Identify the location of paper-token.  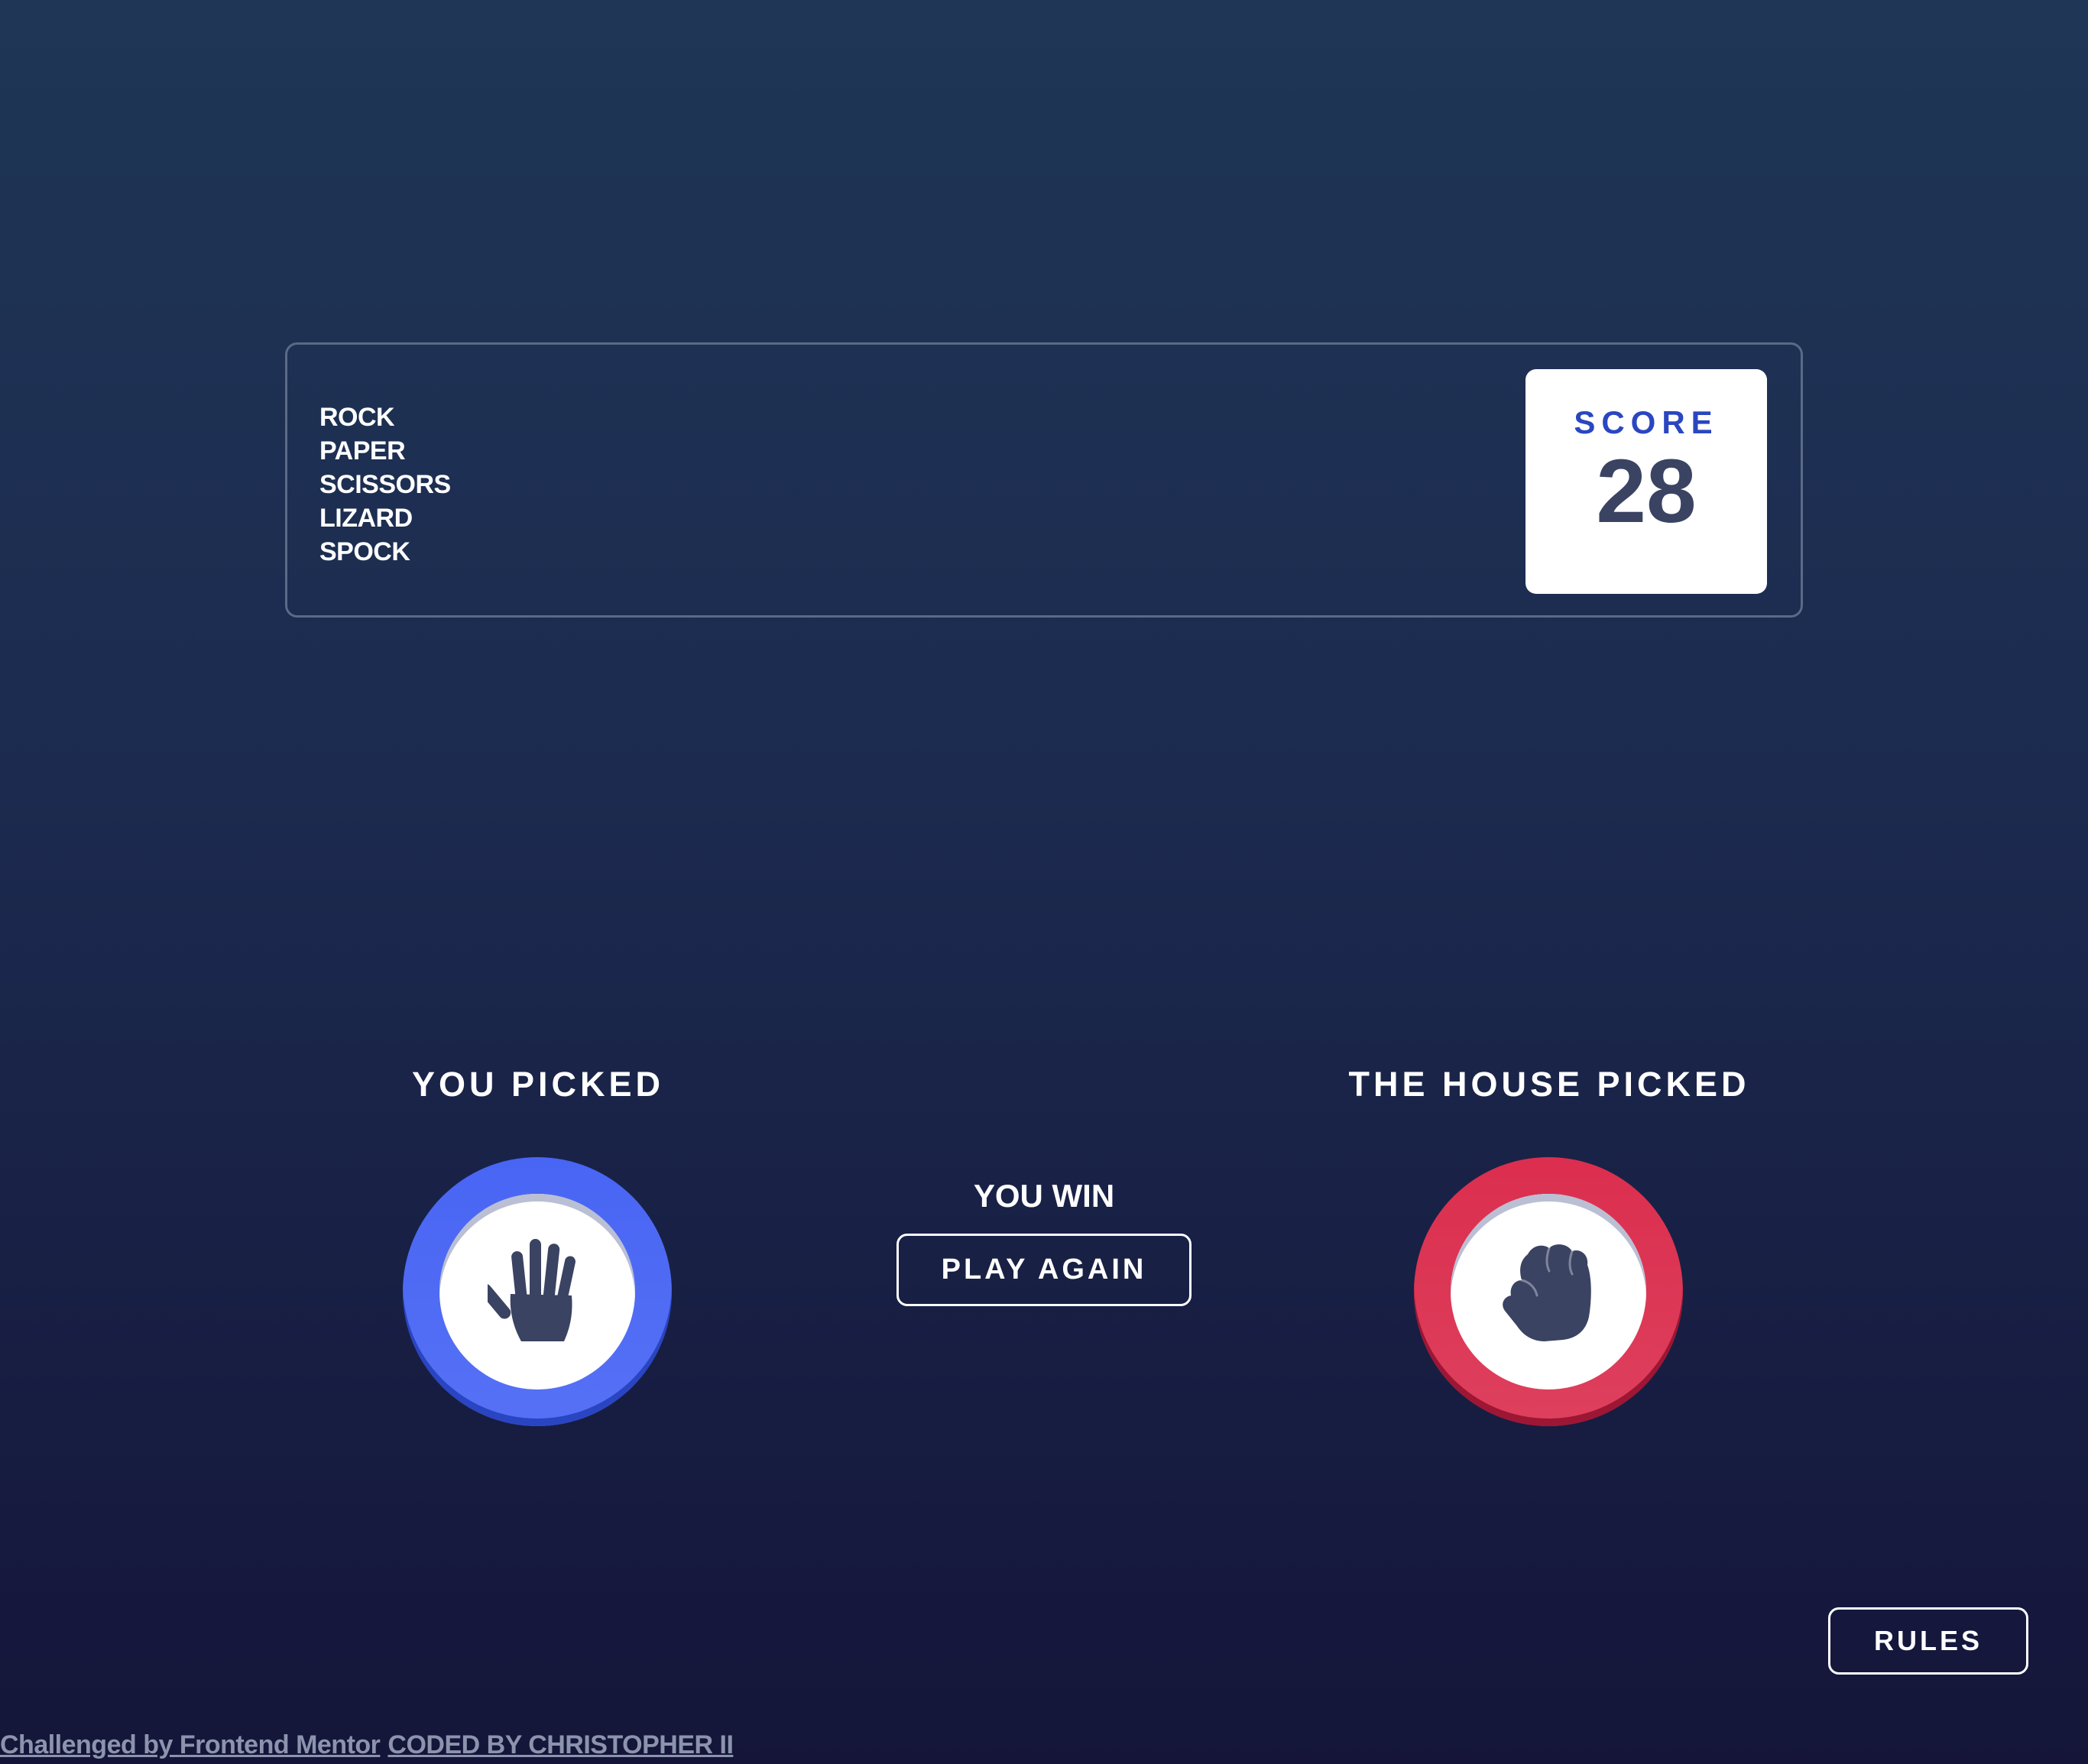
(537, 1291).